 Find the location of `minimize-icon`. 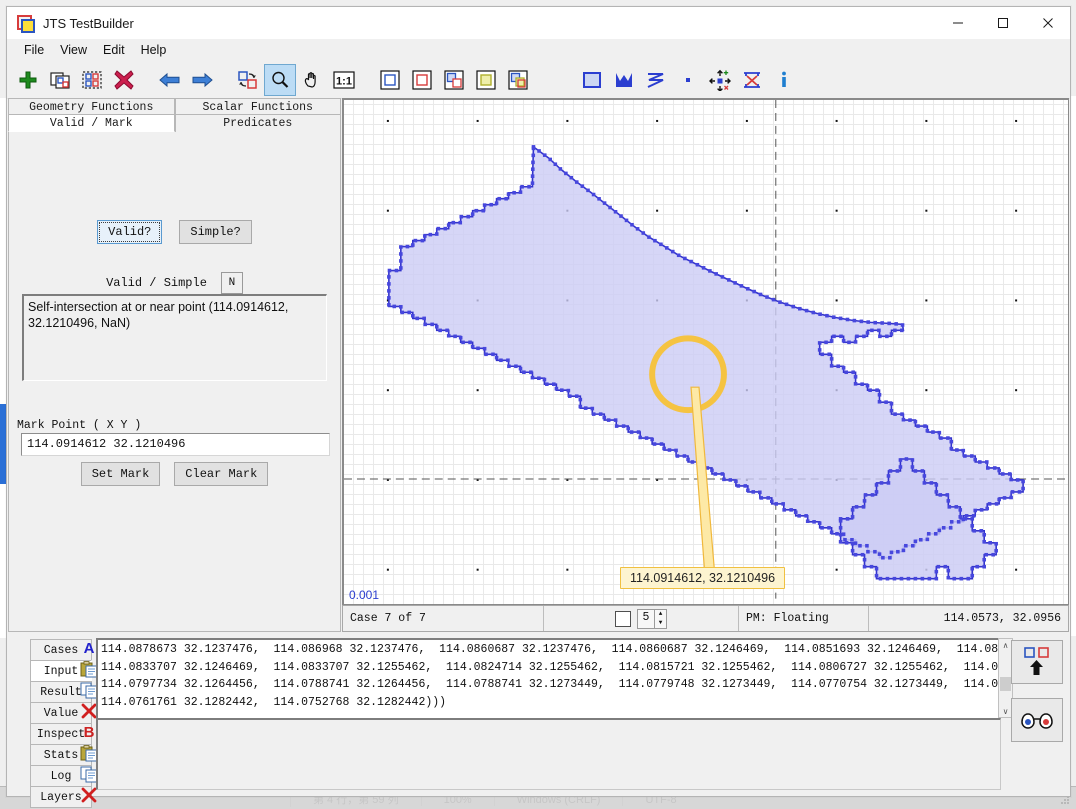

minimize-icon is located at coordinates (957, 23).